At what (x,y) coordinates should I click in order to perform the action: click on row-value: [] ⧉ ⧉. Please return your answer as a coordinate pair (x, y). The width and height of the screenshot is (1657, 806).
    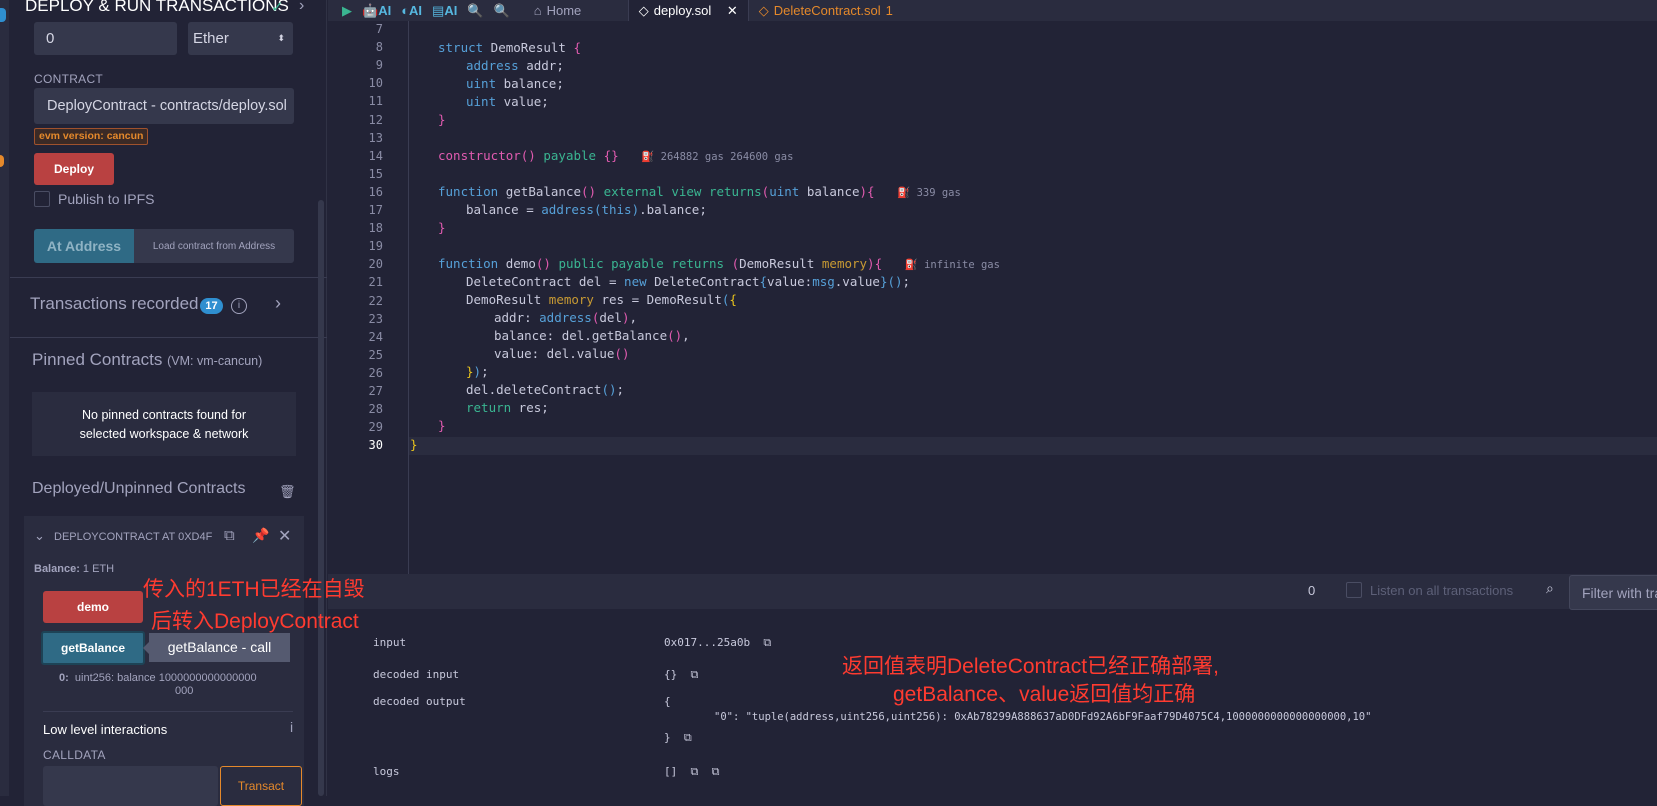
    Looking at the image, I should click on (691, 772).